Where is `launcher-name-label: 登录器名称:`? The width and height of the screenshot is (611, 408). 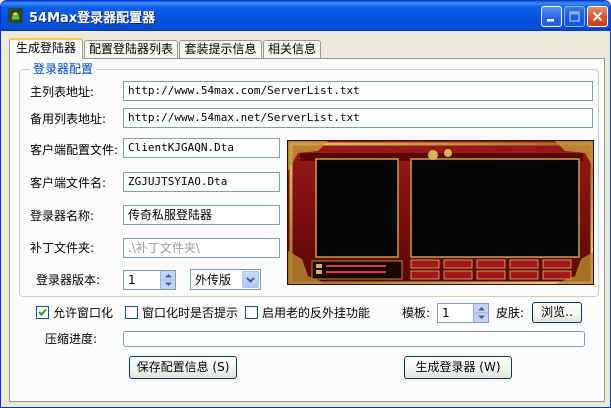
launcher-name-label: 登录器名称: is located at coordinates (62, 216).